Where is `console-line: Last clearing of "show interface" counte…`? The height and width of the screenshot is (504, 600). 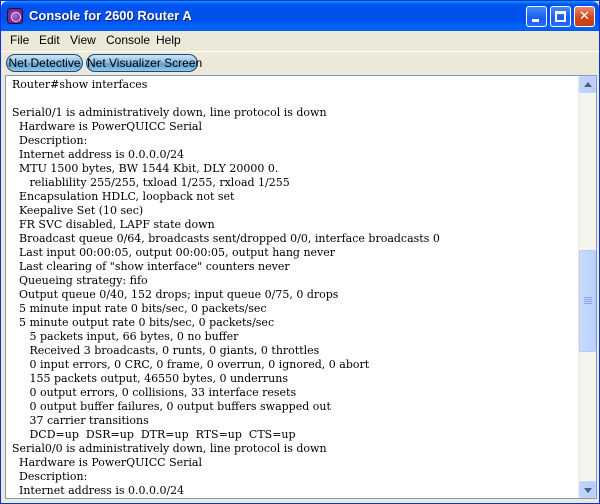 console-line: Last clearing of "show interface" counte… is located at coordinates (151, 266).